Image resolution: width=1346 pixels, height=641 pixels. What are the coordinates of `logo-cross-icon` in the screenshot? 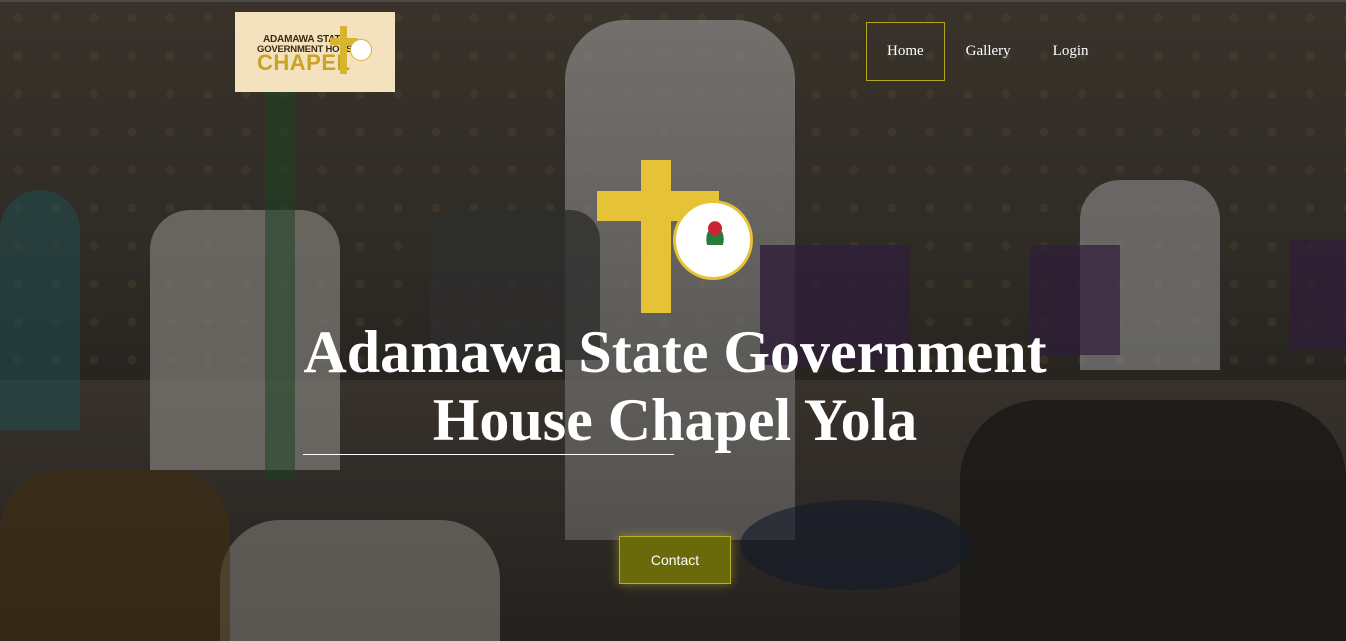 It's located at (343, 50).